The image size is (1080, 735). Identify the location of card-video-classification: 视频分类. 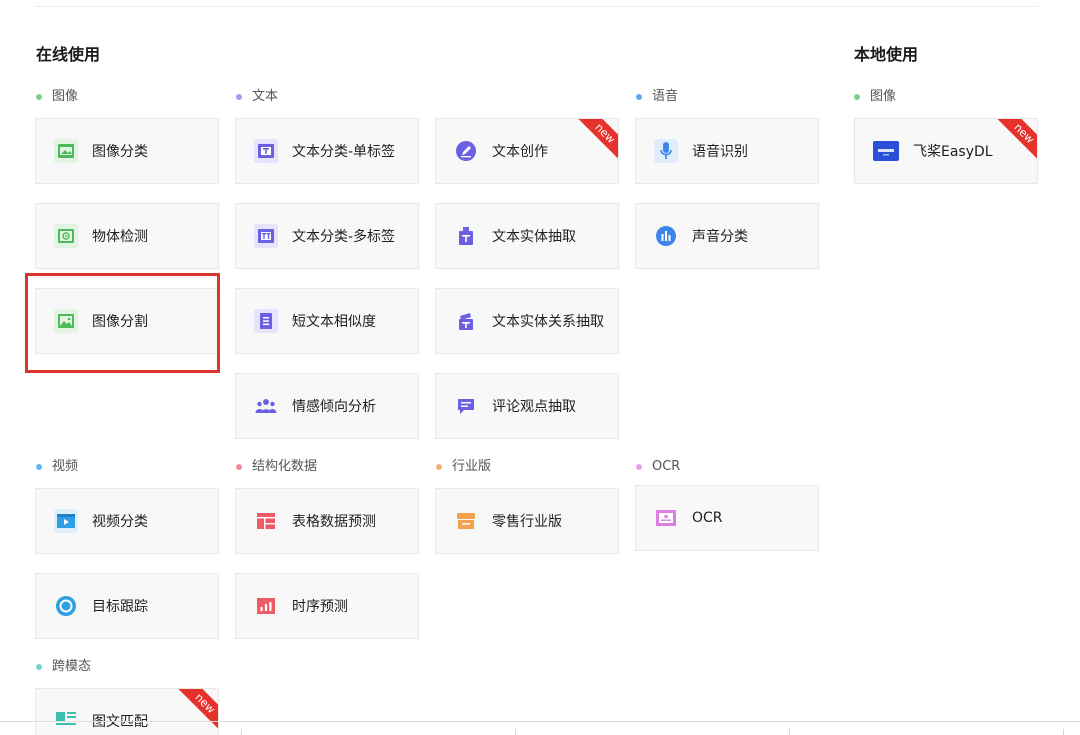
(127, 521).